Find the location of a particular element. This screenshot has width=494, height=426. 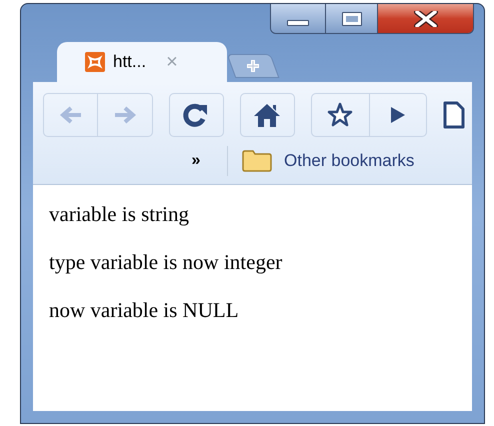

content-text: now variable is NULL is located at coordinates (144, 310).